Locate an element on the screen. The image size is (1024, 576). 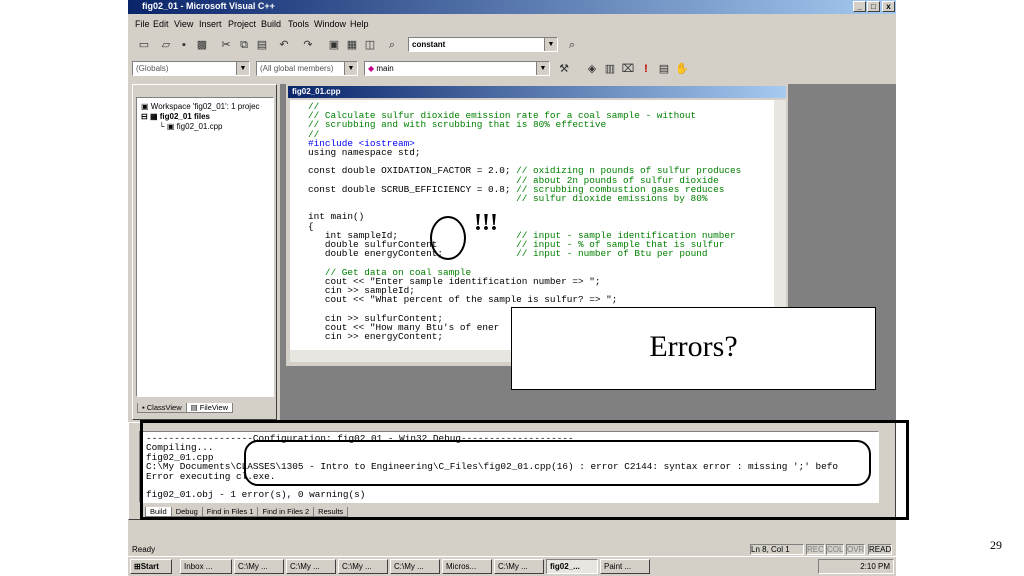
paste-icon: ▤ is located at coordinates (262, 45).